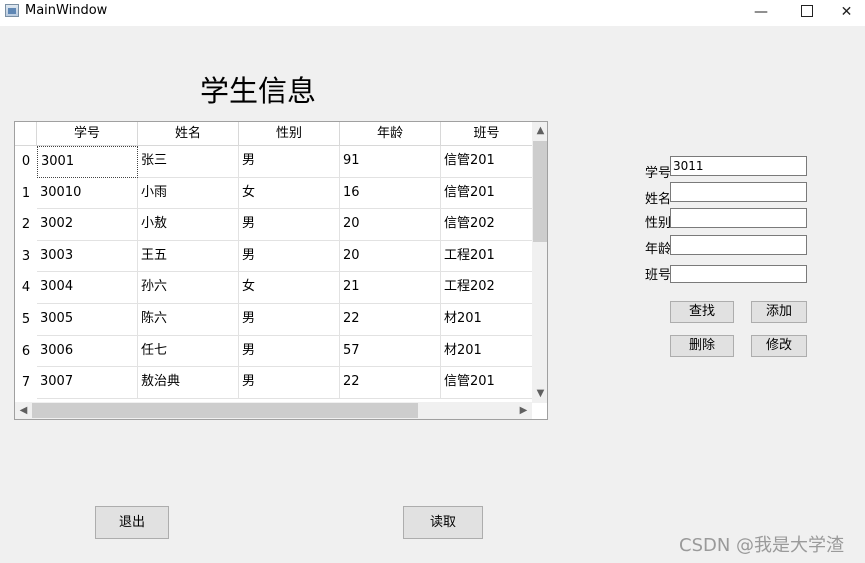  Describe the element at coordinates (390, 193) in the screenshot. I see `table-cell: 16` at that location.